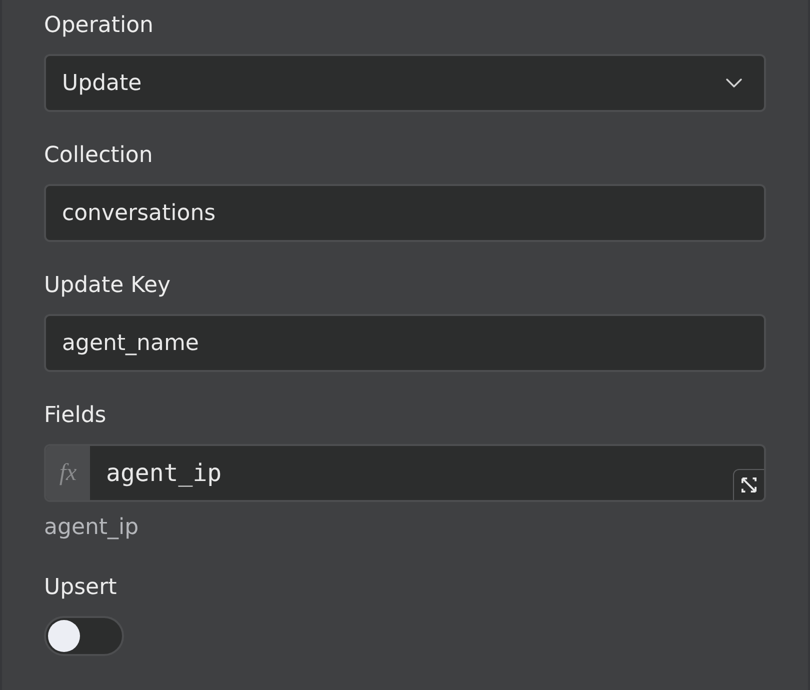  What do you see at coordinates (68, 473) in the screenshot?
I see `fx-label: fx` at bounding box center [68, 473].